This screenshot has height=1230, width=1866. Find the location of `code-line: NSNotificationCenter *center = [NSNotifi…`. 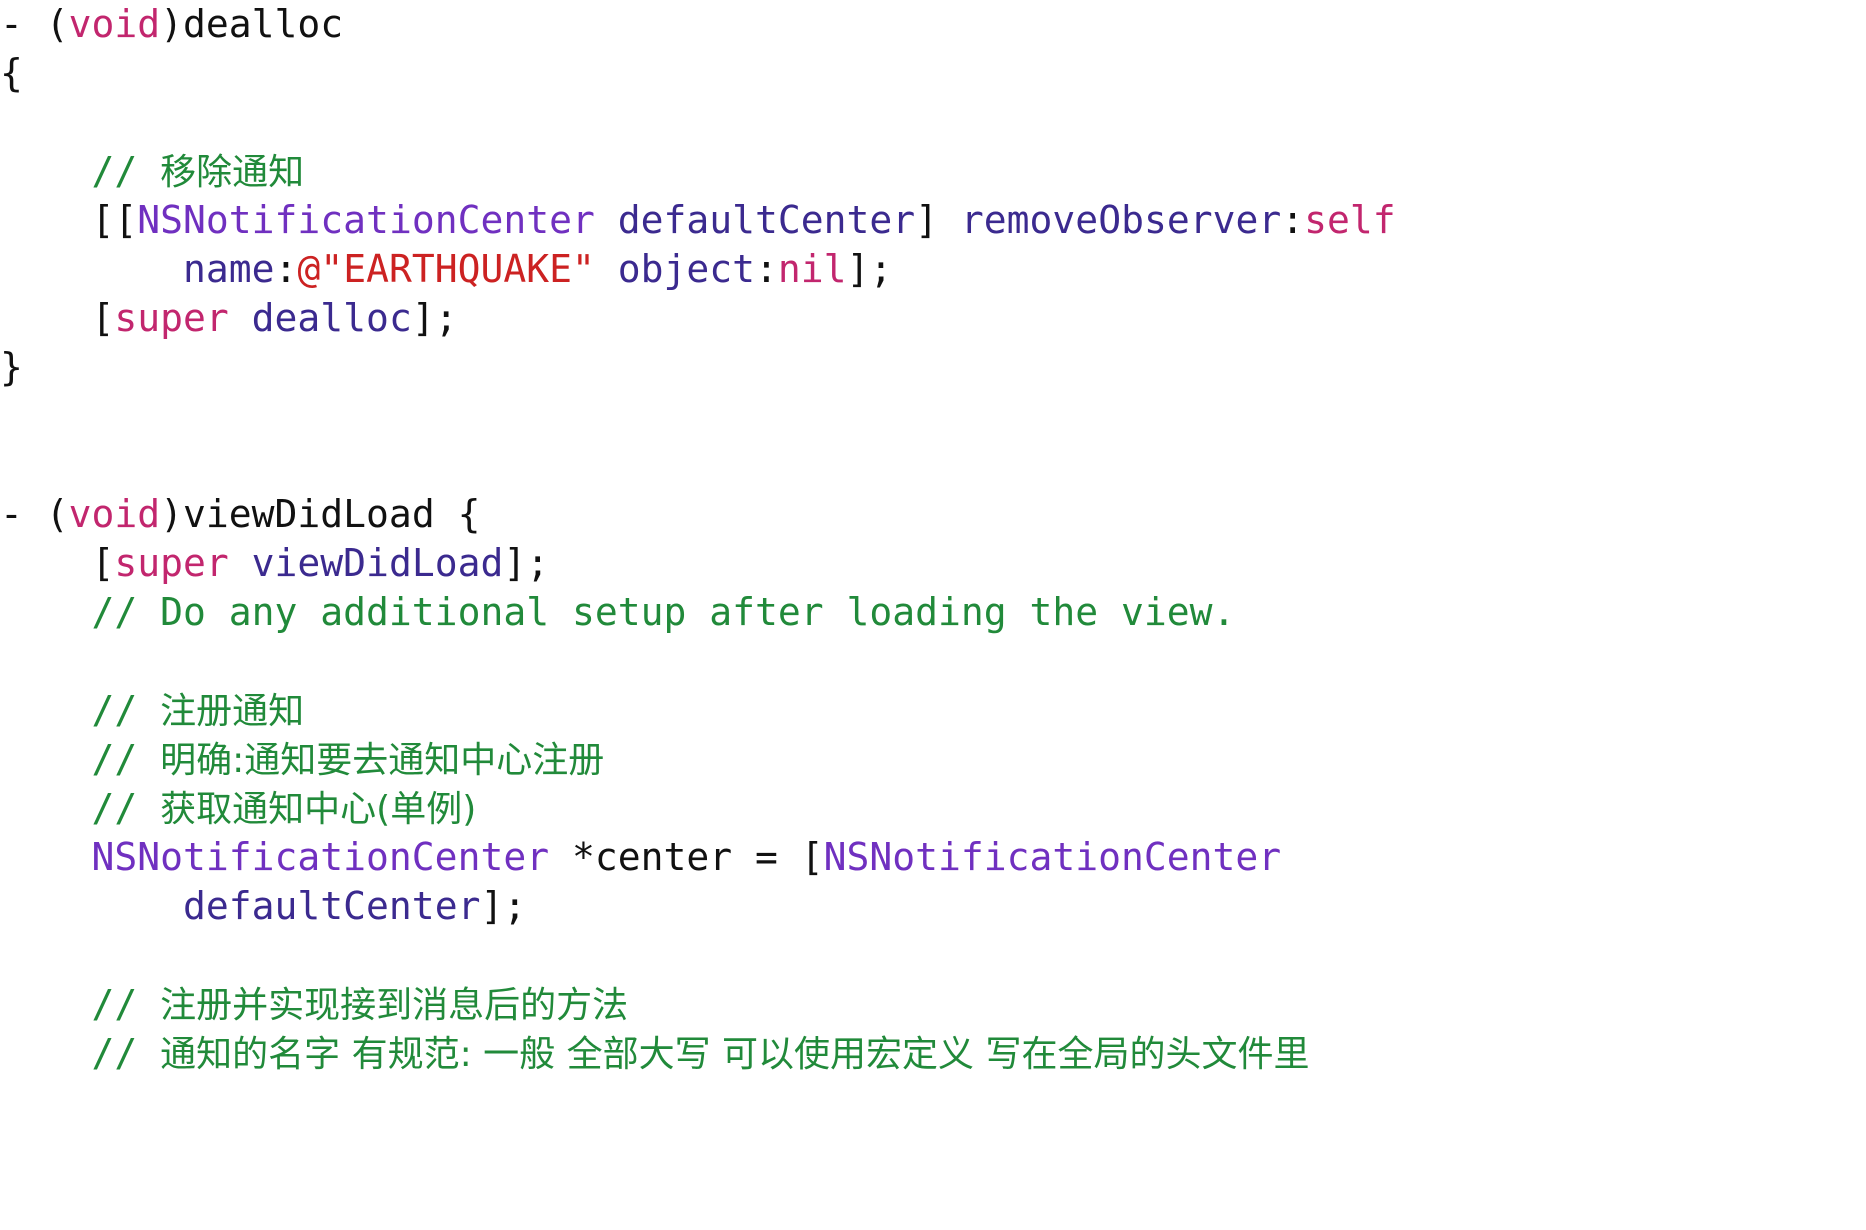

code-line: NSNotificationCenter *center = [NSNotifi… is located at coordinates (933, 857).